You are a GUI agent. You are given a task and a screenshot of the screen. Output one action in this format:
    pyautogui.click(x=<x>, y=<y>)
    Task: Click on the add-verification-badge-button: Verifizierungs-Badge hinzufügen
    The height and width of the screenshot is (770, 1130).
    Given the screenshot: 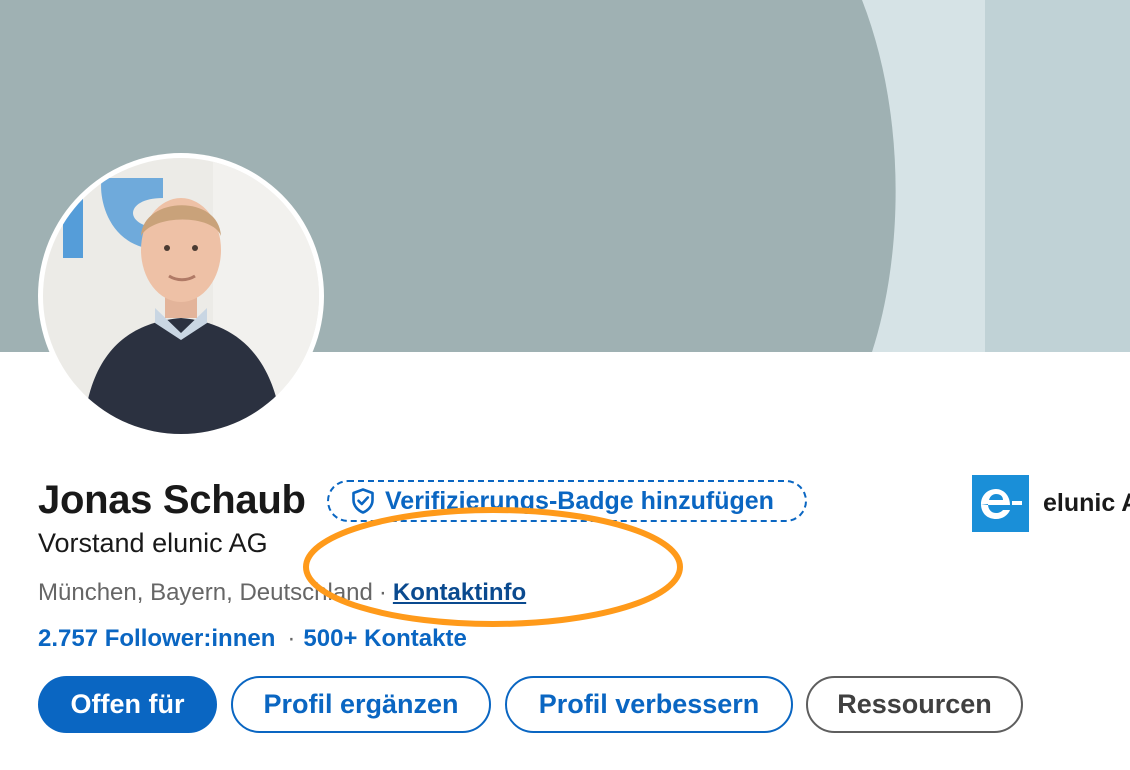 What is the action you would take?
    pyautogui.click(x=567, y=501)
    